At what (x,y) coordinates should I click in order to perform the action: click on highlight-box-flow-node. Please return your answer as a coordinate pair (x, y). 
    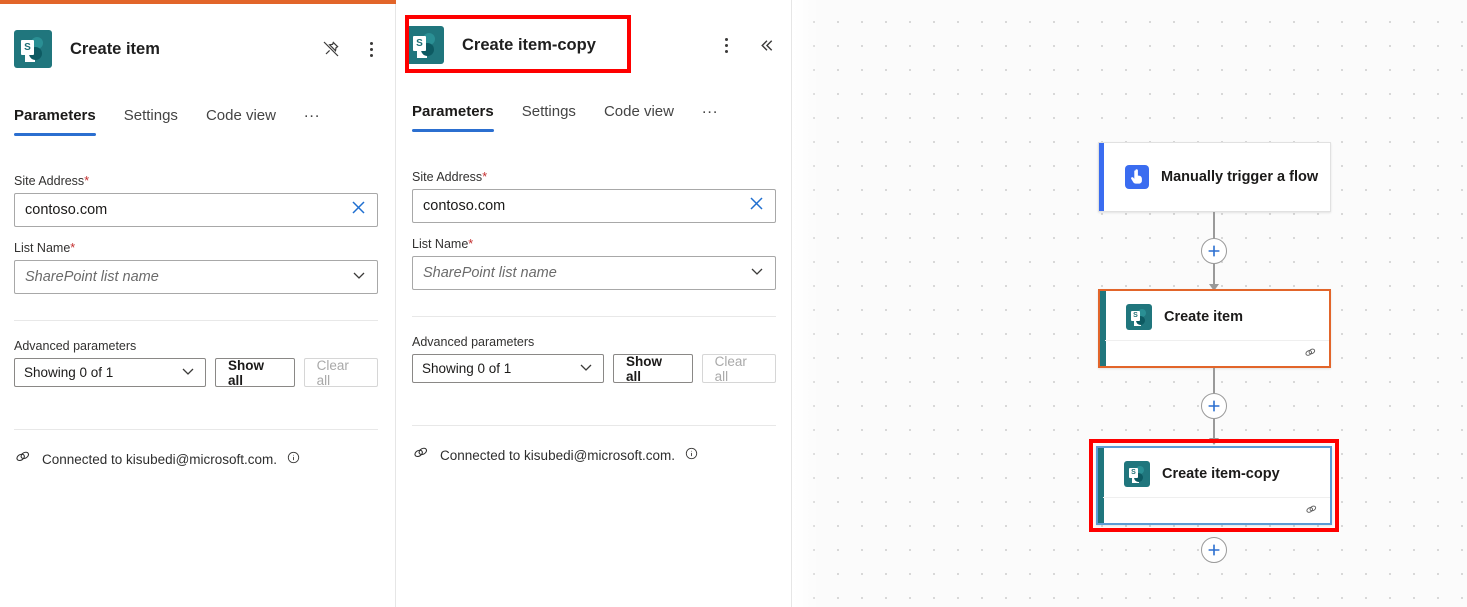
    Looking at the image, I should click on (1214, 485).